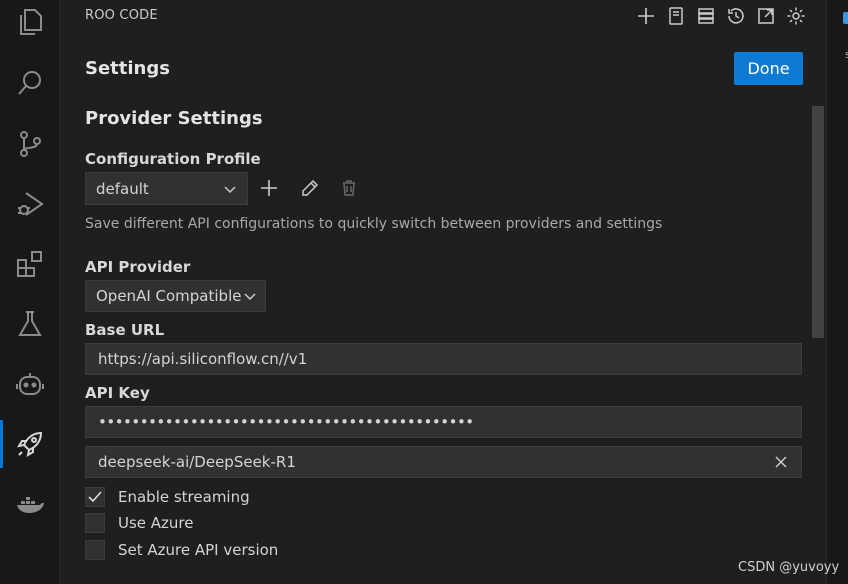 The width and height of the screenshot is (848, 584). Describe the element at coordinates (30, 444) in the screenshot. I see `roo-code-rocket-icon` at that location.